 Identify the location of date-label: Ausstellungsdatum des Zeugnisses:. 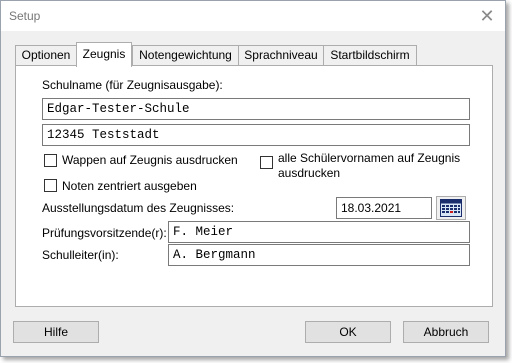
(138, 208).